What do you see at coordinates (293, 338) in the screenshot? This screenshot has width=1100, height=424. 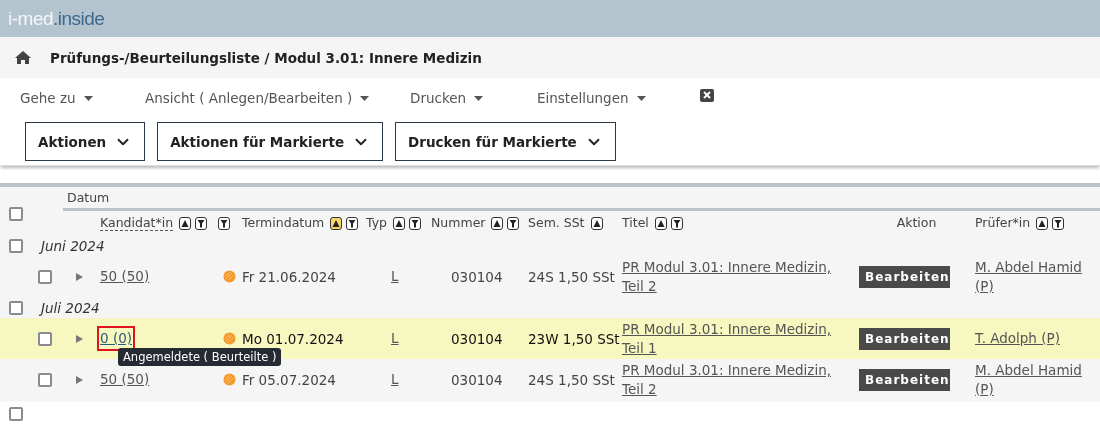 I see `date-text: Mo 01.07.2024` at bounding box center [293, 338].